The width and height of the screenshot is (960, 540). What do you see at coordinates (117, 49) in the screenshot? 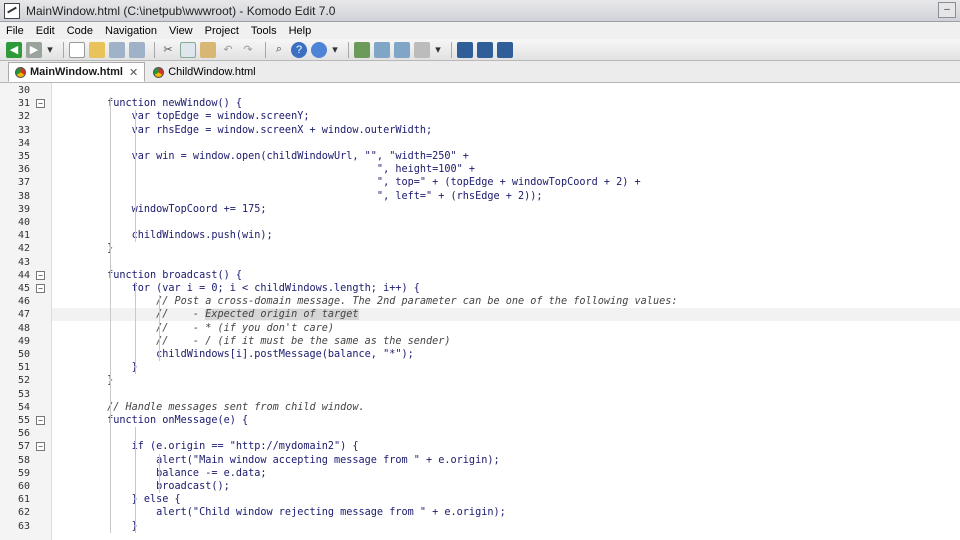
I see `save-icon` at bounding box center [117, 49].